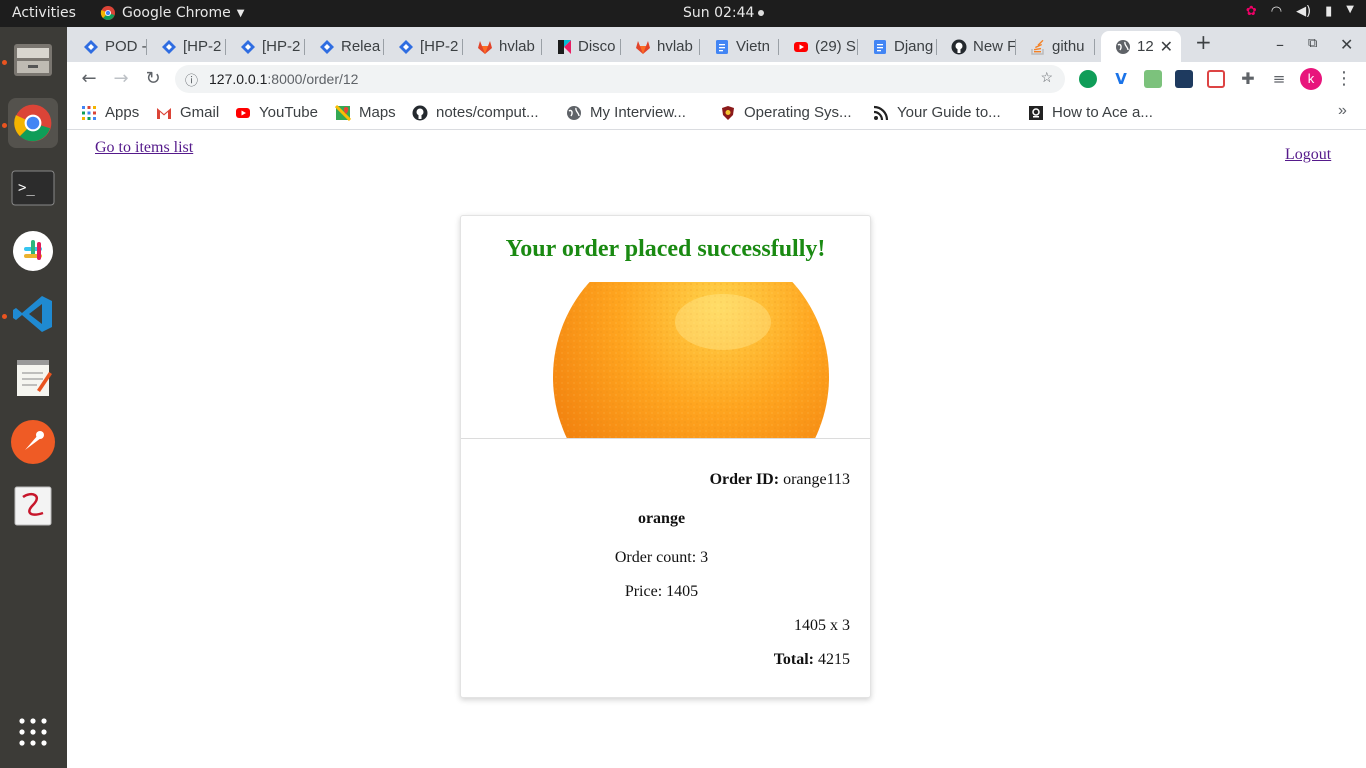 This screenshot has height=768, width=1366. Describe the element at coordinates (343, 113) in the screenshot. I see `maps-icon` at that location.